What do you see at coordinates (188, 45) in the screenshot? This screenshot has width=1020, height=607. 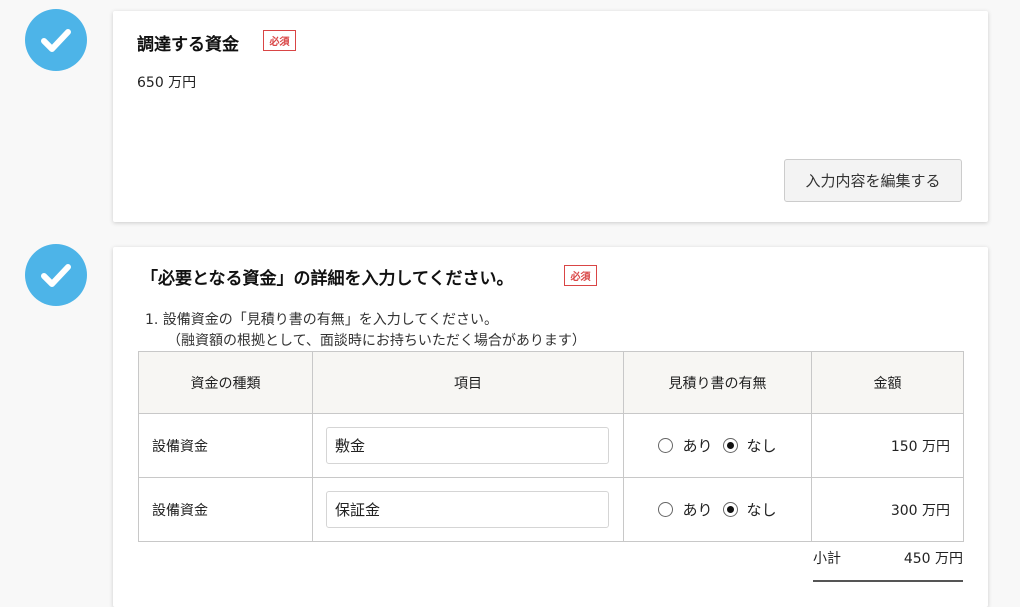 I see `section-title: 調達する資金` at bounding box center [188, 45].